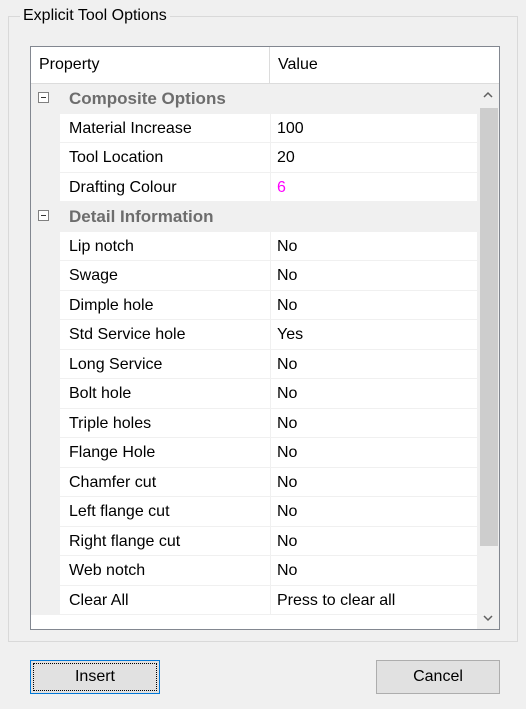 Image resolution: width=526 pixels, height=709 pixels. What do you see at coordinates (110, 423) in the screenshot?
I see `property-label: Triple holes` at bounding box center [110, 423].